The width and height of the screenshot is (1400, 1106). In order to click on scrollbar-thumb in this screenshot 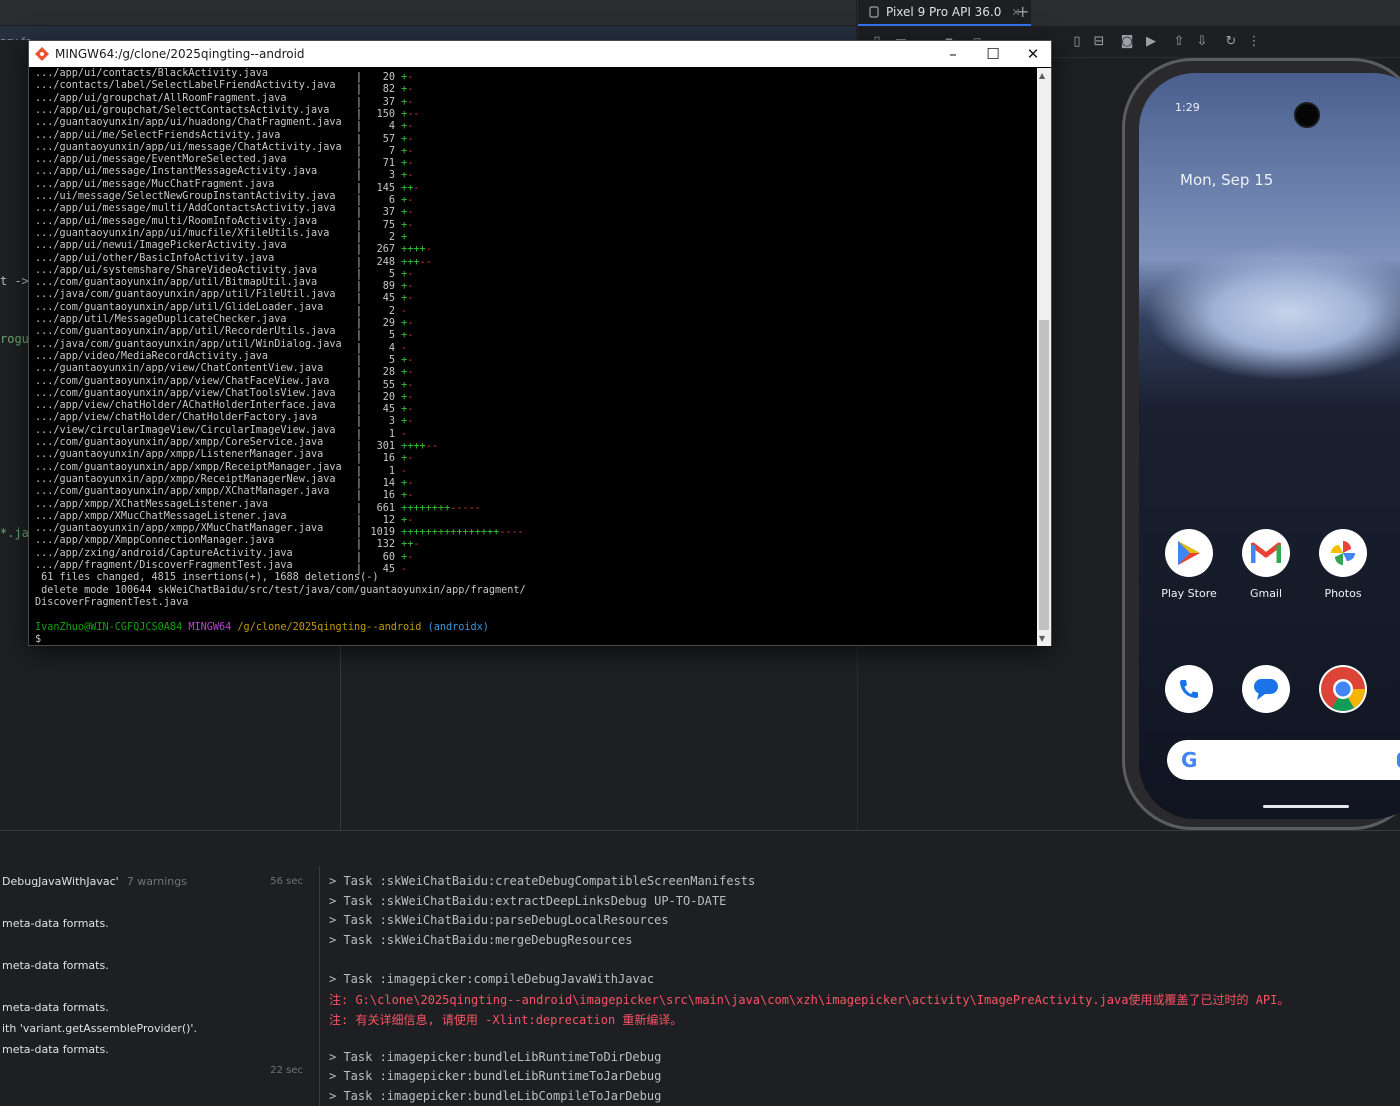, I will do `click(1044, 475)`.